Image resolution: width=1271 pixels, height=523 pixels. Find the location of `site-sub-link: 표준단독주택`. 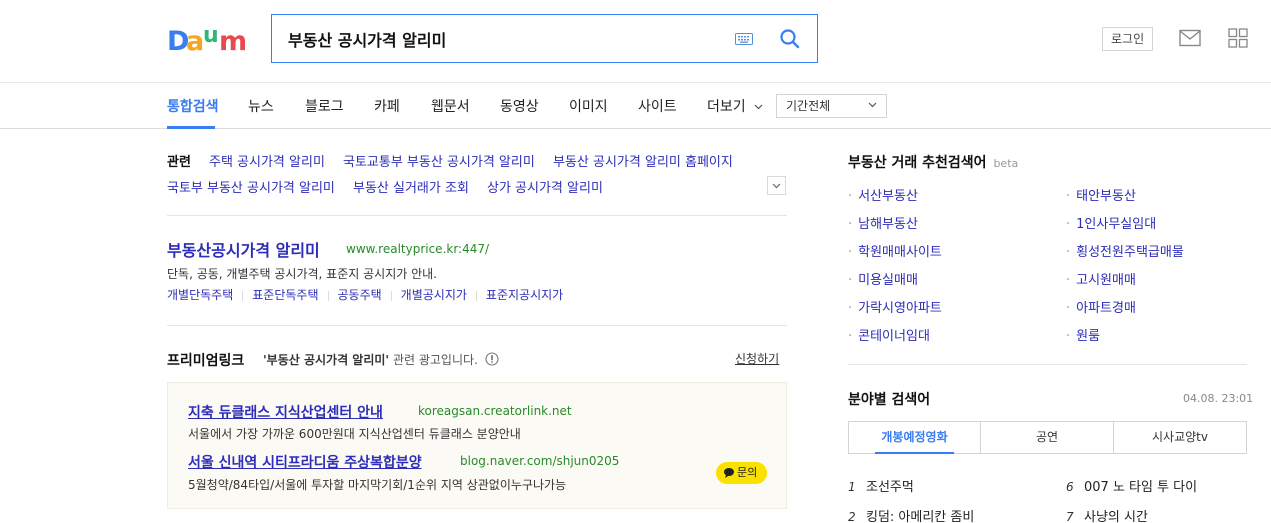

site-sub-link: 표준단독주택 is located at coordinates (285, 295).